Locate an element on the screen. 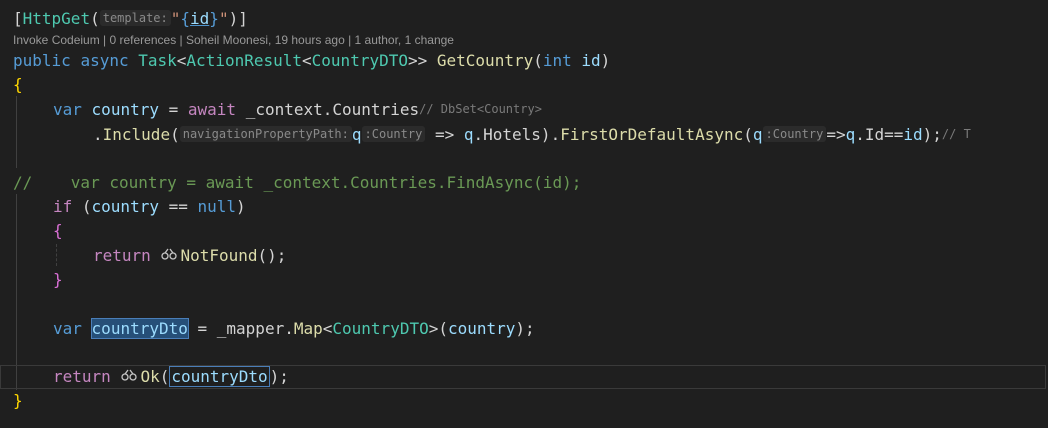  token-function: Include is located at coordinates (136, 134).